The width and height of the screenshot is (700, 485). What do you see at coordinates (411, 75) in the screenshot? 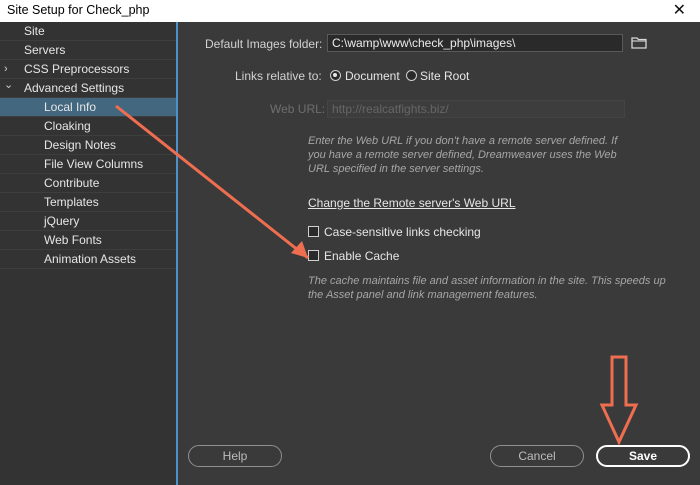
I see `site-root-radio` at bounding box center [411, 75].